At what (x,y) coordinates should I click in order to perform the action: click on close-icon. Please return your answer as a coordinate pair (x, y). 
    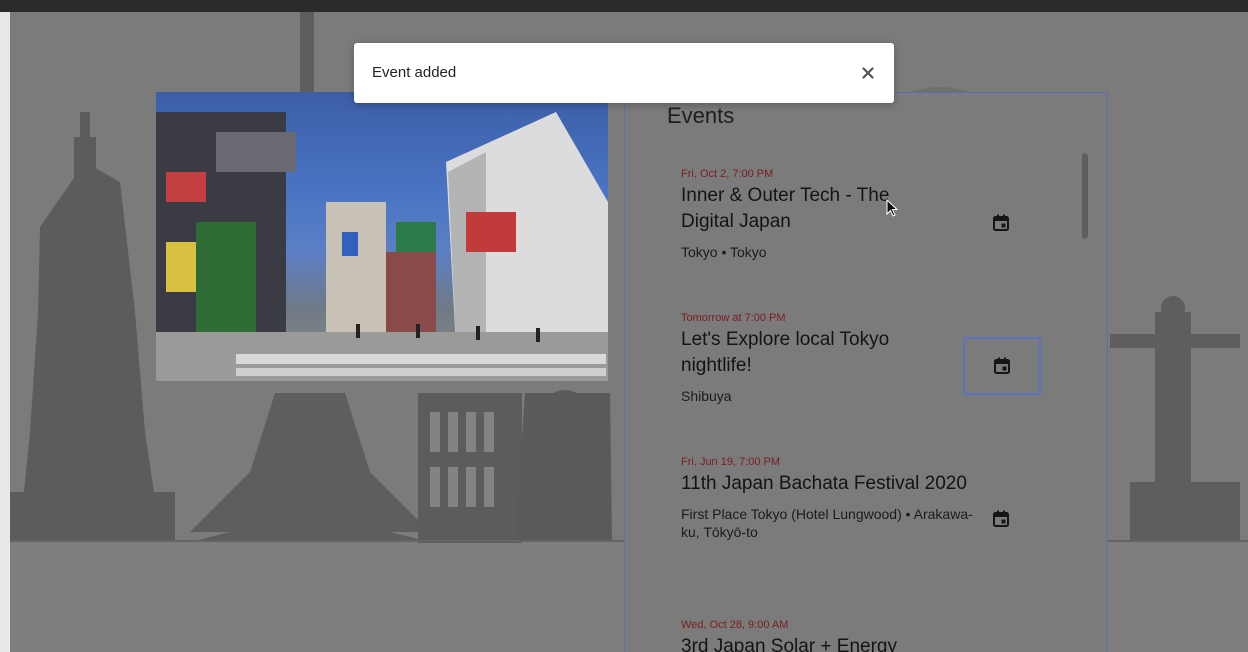
    Looking at the image, I should click on (868, 73).